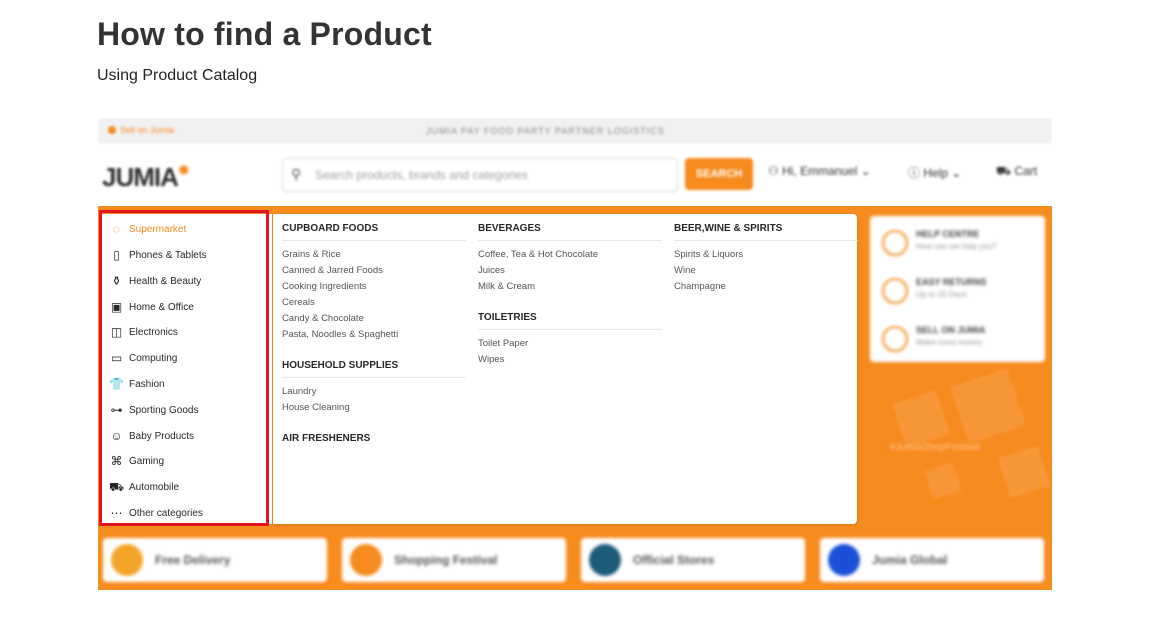  Describe the element at coordinates (421, 175) in the screenshot. I see `search-placeholder: Search products, brands and categories` at that location.